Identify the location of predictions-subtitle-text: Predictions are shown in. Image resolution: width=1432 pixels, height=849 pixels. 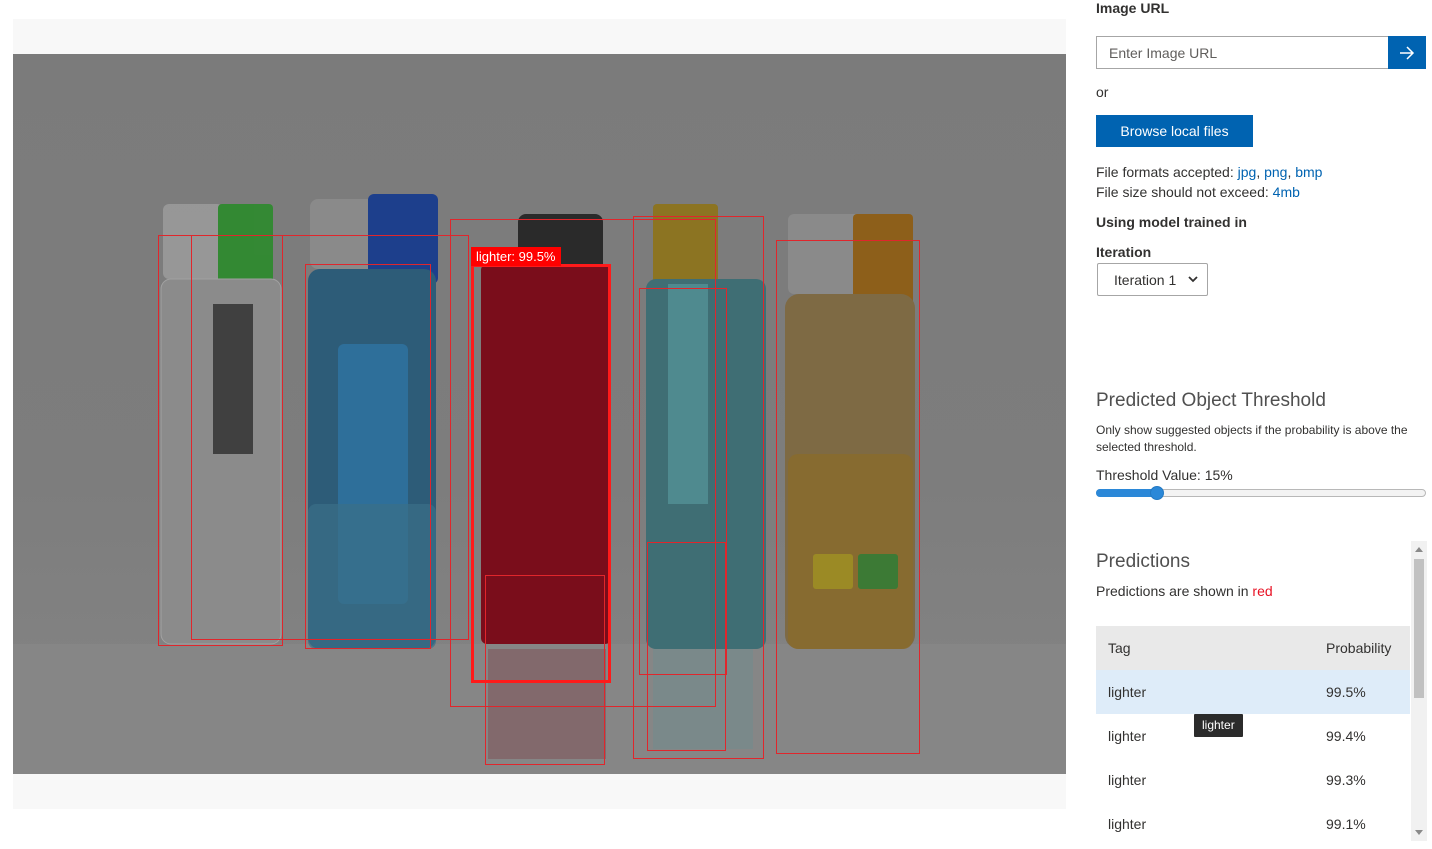
(1172, 591).